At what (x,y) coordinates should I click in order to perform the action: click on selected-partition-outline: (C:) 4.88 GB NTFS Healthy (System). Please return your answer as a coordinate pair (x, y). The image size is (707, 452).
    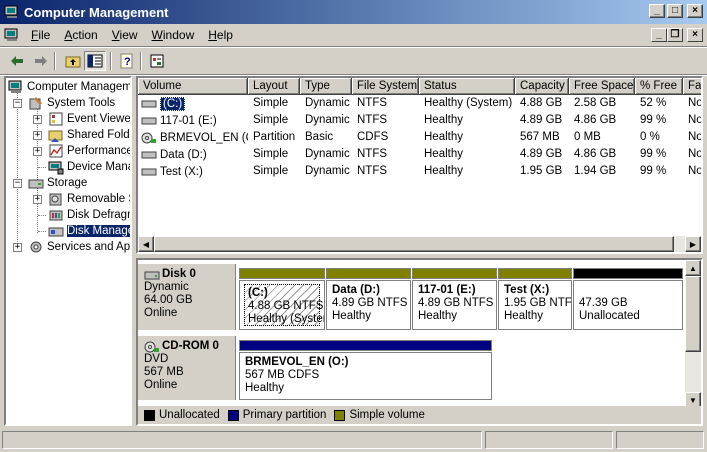
    Looking at the image, I should click on (284, 305).